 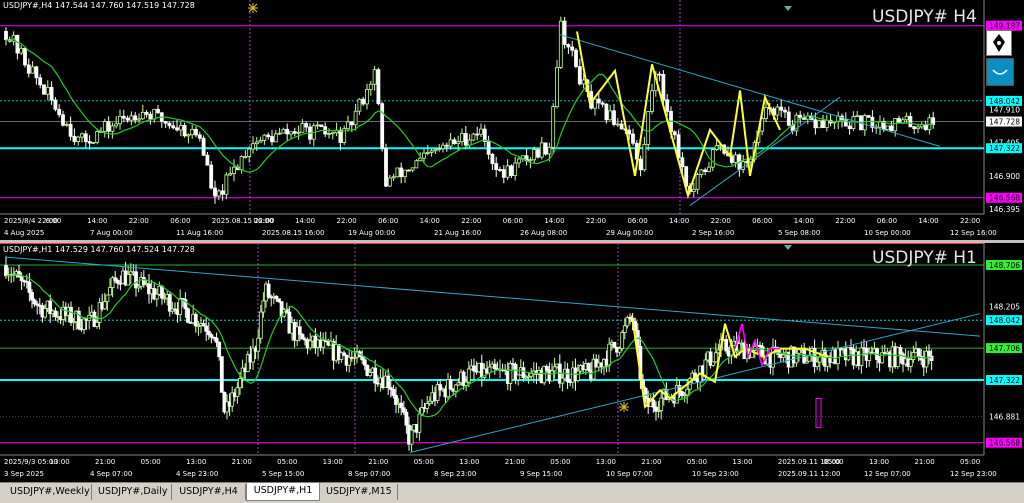 What do you see at coordinates (799, 233) in the screenshot?
I see `h4-date-label-9: 5 Sep 08:00` at bounding box center [799, 233].